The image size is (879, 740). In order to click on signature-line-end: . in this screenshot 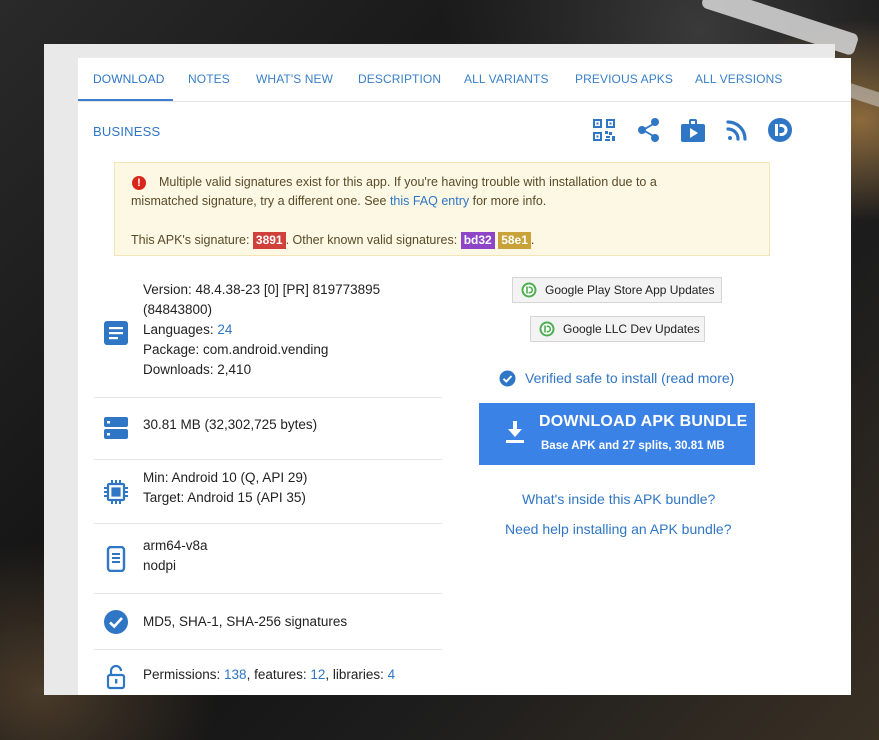, I will do `click(532, 240)`.